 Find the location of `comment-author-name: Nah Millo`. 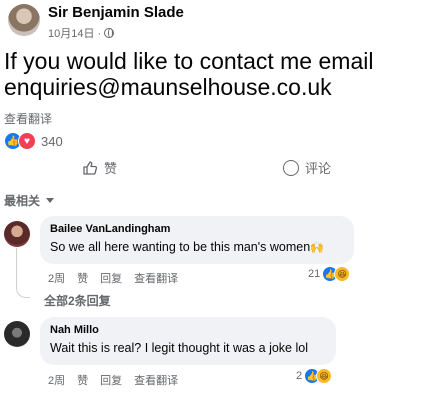

comment-author-name: Nah Millo is located at coordinates (188, 330).